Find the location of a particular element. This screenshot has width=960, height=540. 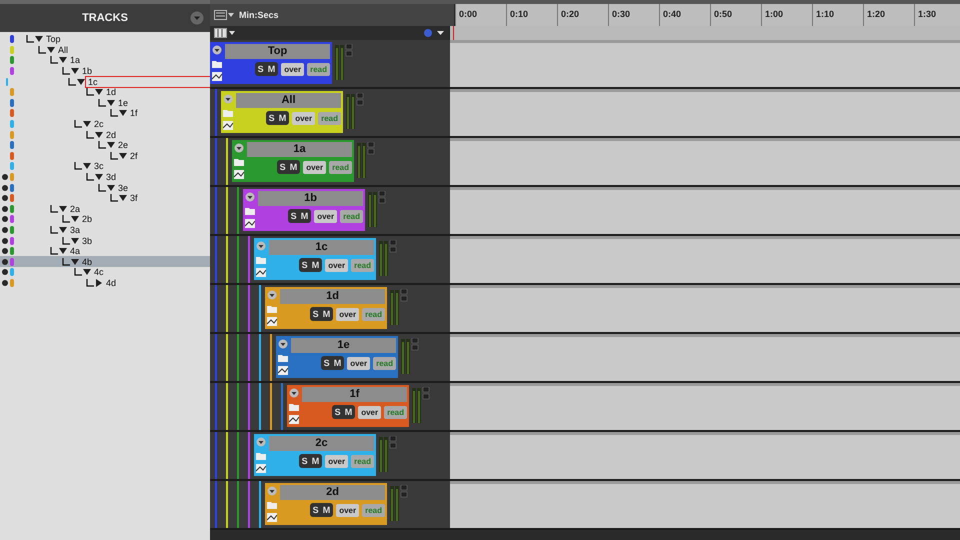

track-name-field: 1e is located at coordinates (343, 345).